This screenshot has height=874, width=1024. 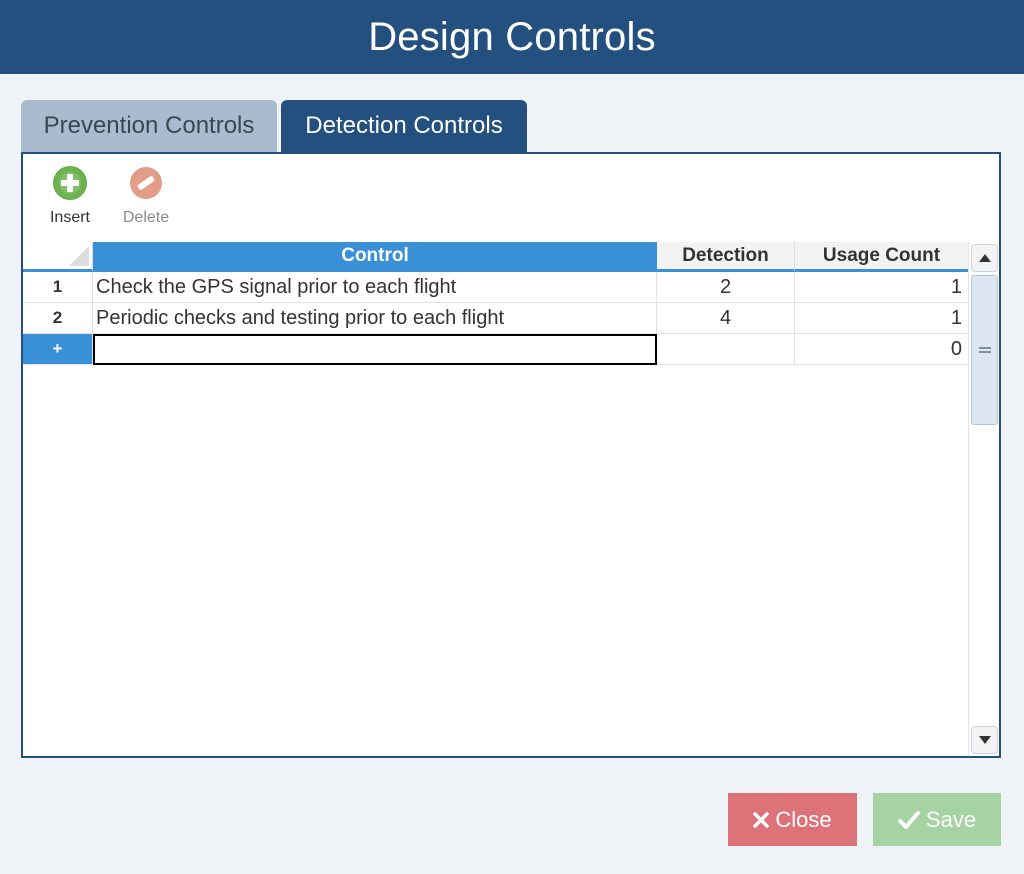 What do you see at coordinates (726, 349) in the screenshot?
I see `new-detection-cell` at bounding box center [726, 349].